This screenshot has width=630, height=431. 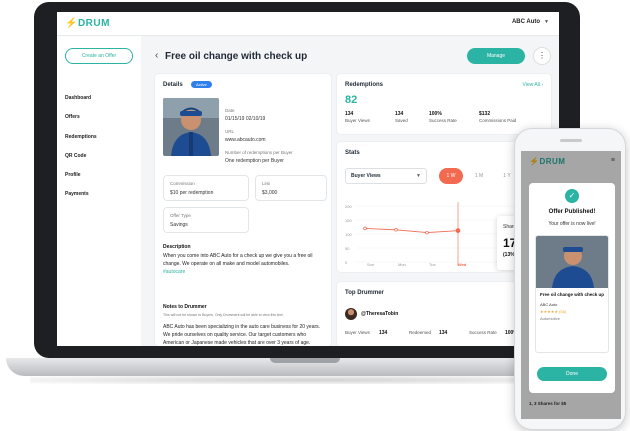 What do you see at coordinates (87, 23) in the screenshot?
I see `app-logo: ⚡DRUM` at bounding box center [87, 23].